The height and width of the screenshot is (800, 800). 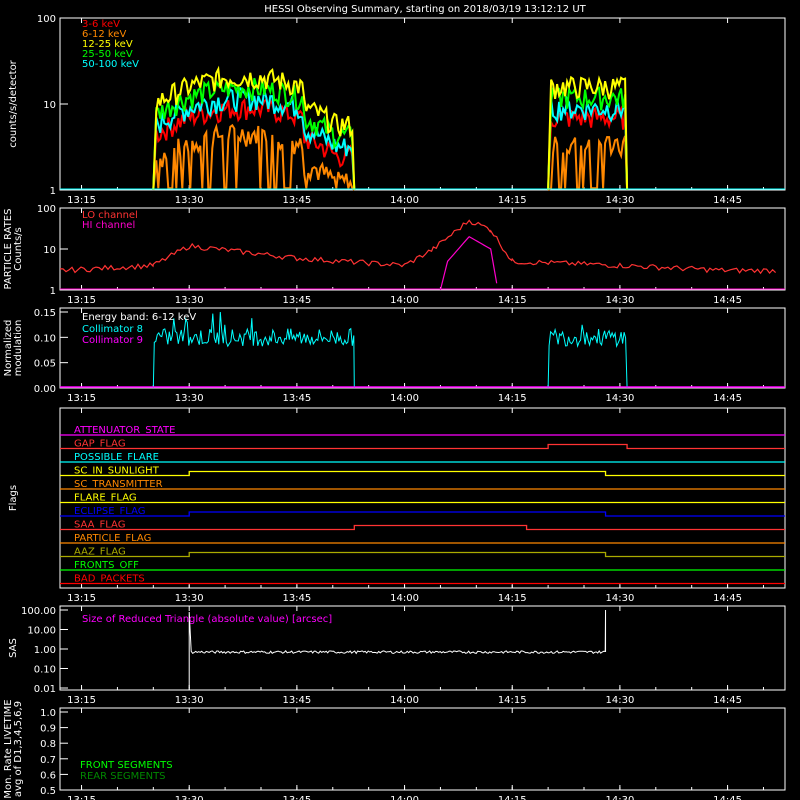 What do you see at coordinates (48, 744) in the screenshot?
I see `y-tick-label: 0.8` at bounding box center [48, 744].